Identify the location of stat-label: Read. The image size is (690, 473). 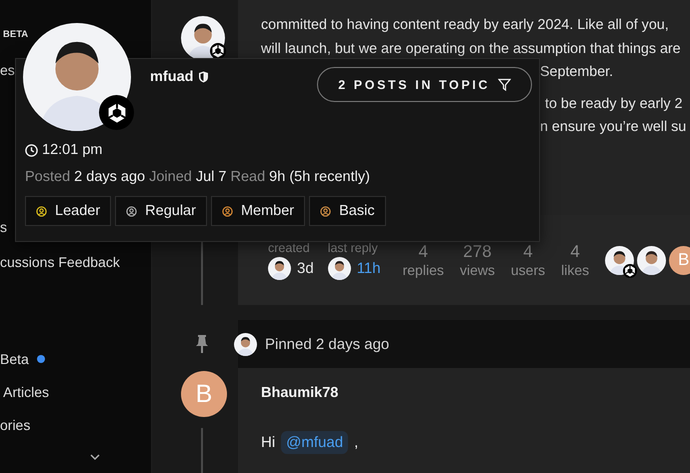
(248, 177).